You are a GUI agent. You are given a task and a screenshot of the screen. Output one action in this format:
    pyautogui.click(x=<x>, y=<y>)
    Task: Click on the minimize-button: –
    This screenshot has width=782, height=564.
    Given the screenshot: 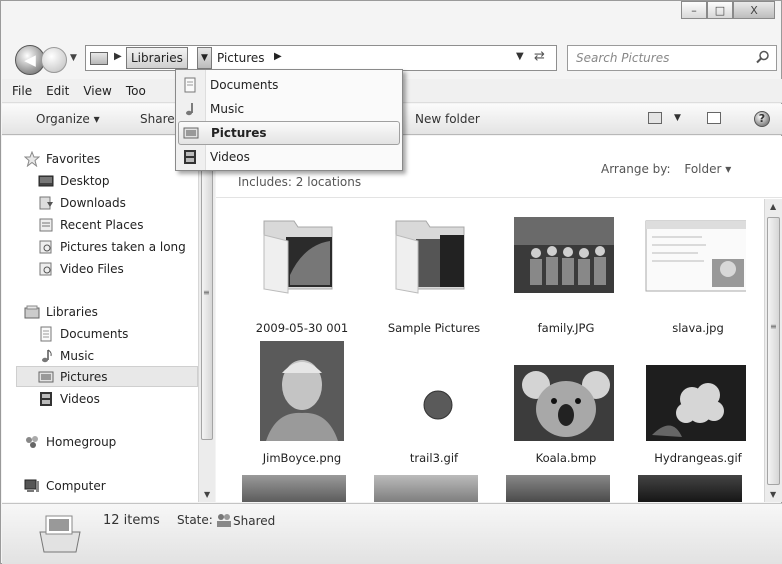 What is the action you would take?
    pyautogui.click(x=694, y=10)
    